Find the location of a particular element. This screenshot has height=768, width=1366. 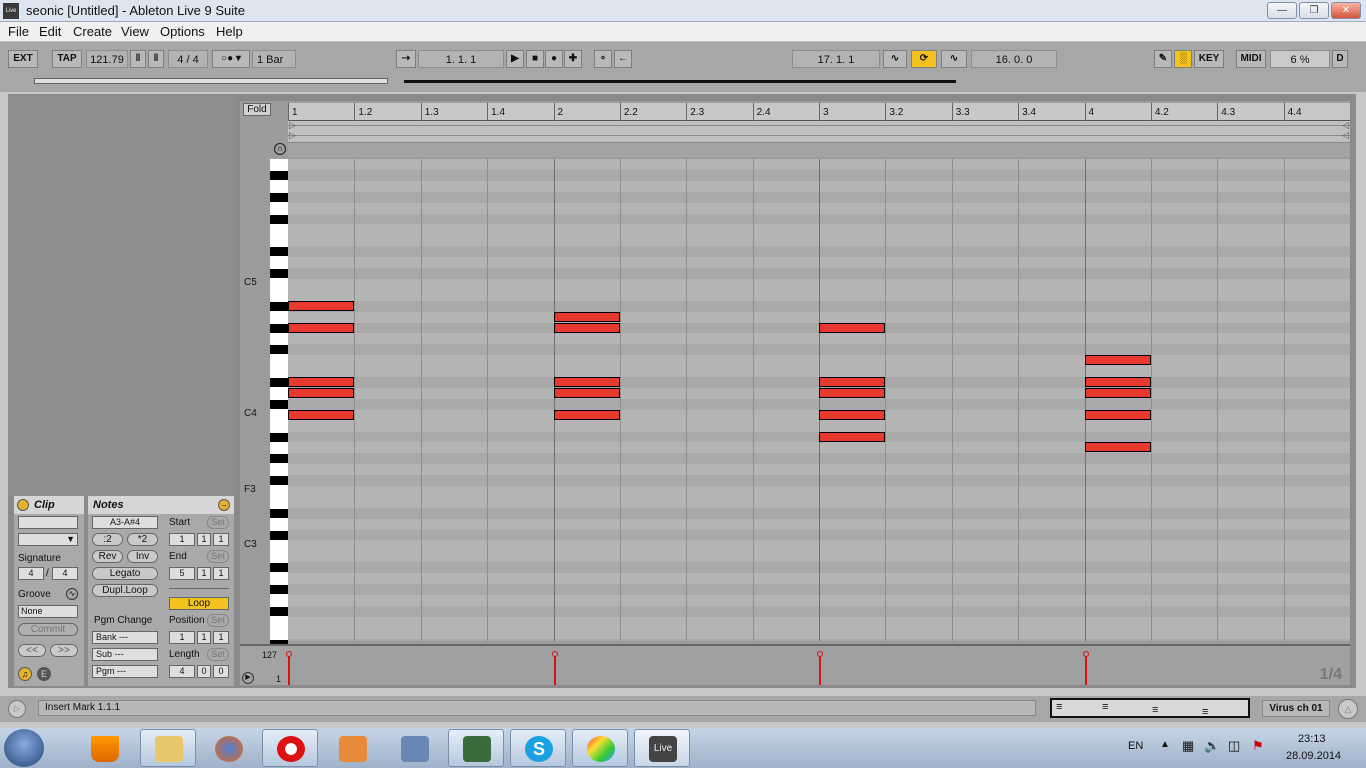

groove-select: None is located at coordinates (48, 611).